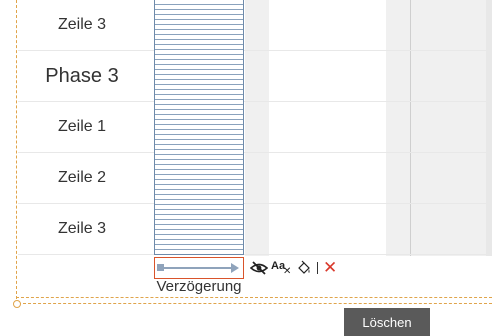 This screenshot has width=492, height=336. What do you see at coordinates (304, 268) in the screenshot?
I see `paint-bucket-icon` at bounding box center [304, 268].